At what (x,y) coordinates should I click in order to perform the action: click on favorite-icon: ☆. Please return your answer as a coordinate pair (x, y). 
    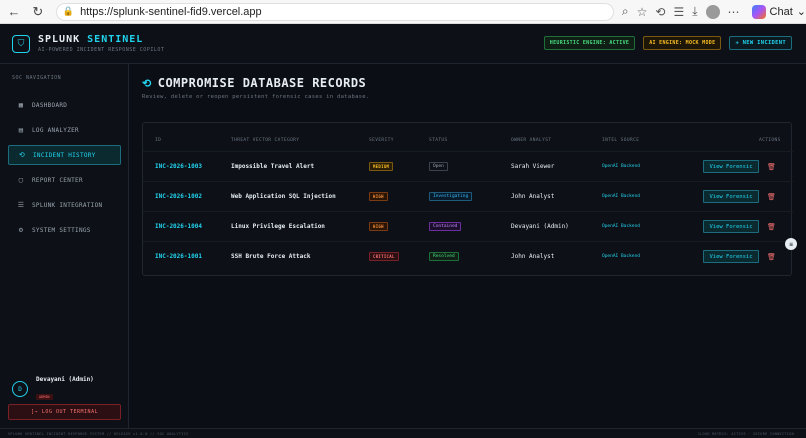
    Looking at the image, I should click on (642, 12).